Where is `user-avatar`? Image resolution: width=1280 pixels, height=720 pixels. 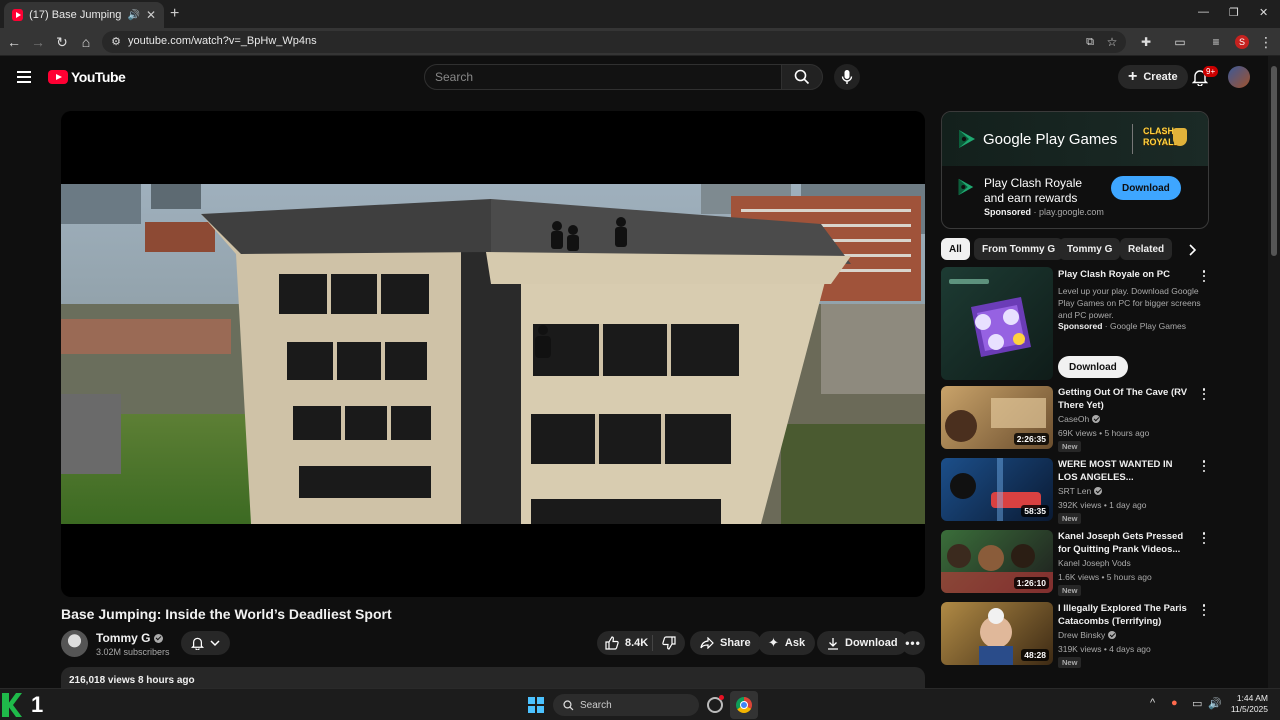 user-avatar is located at coordinates (1239, 77).